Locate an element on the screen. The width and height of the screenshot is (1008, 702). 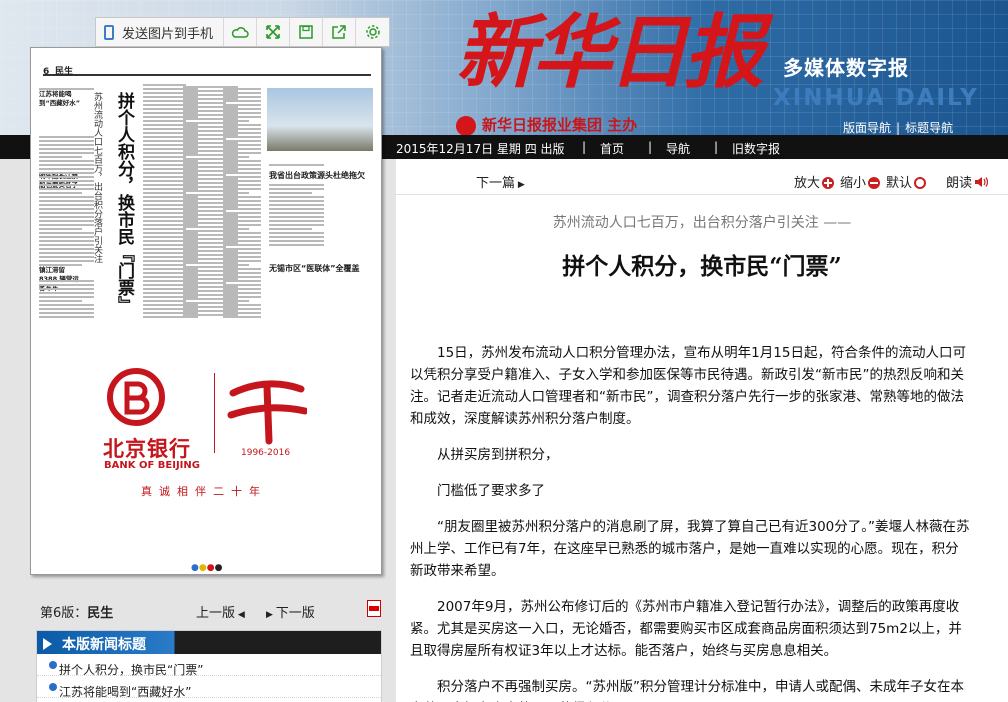
share-button is located at coordinates (340, 32).